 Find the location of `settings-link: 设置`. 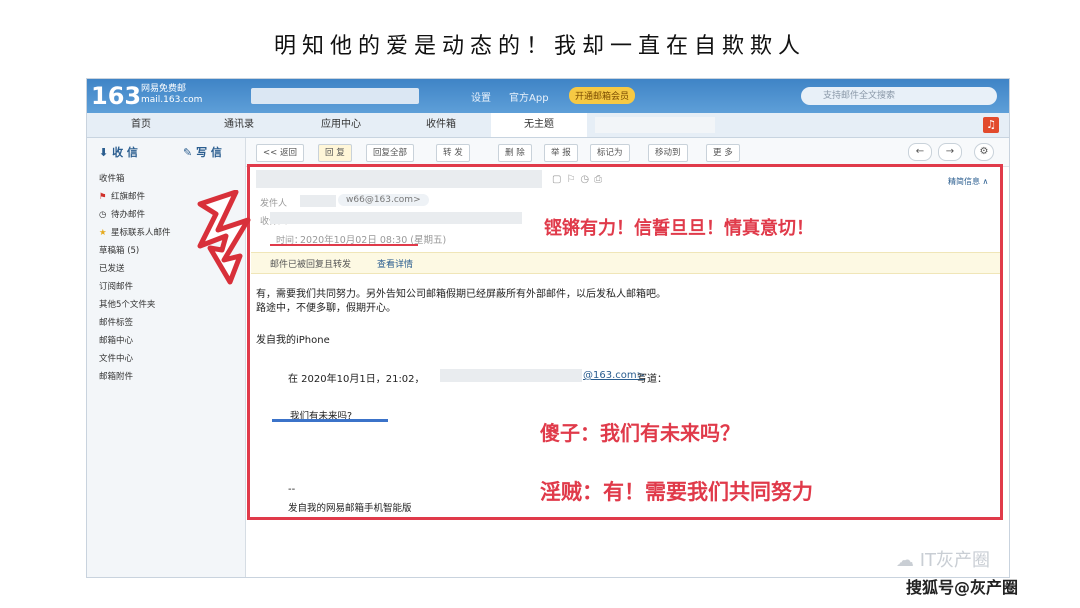

settings-link: 设置 is located at coordinates (481, 96).